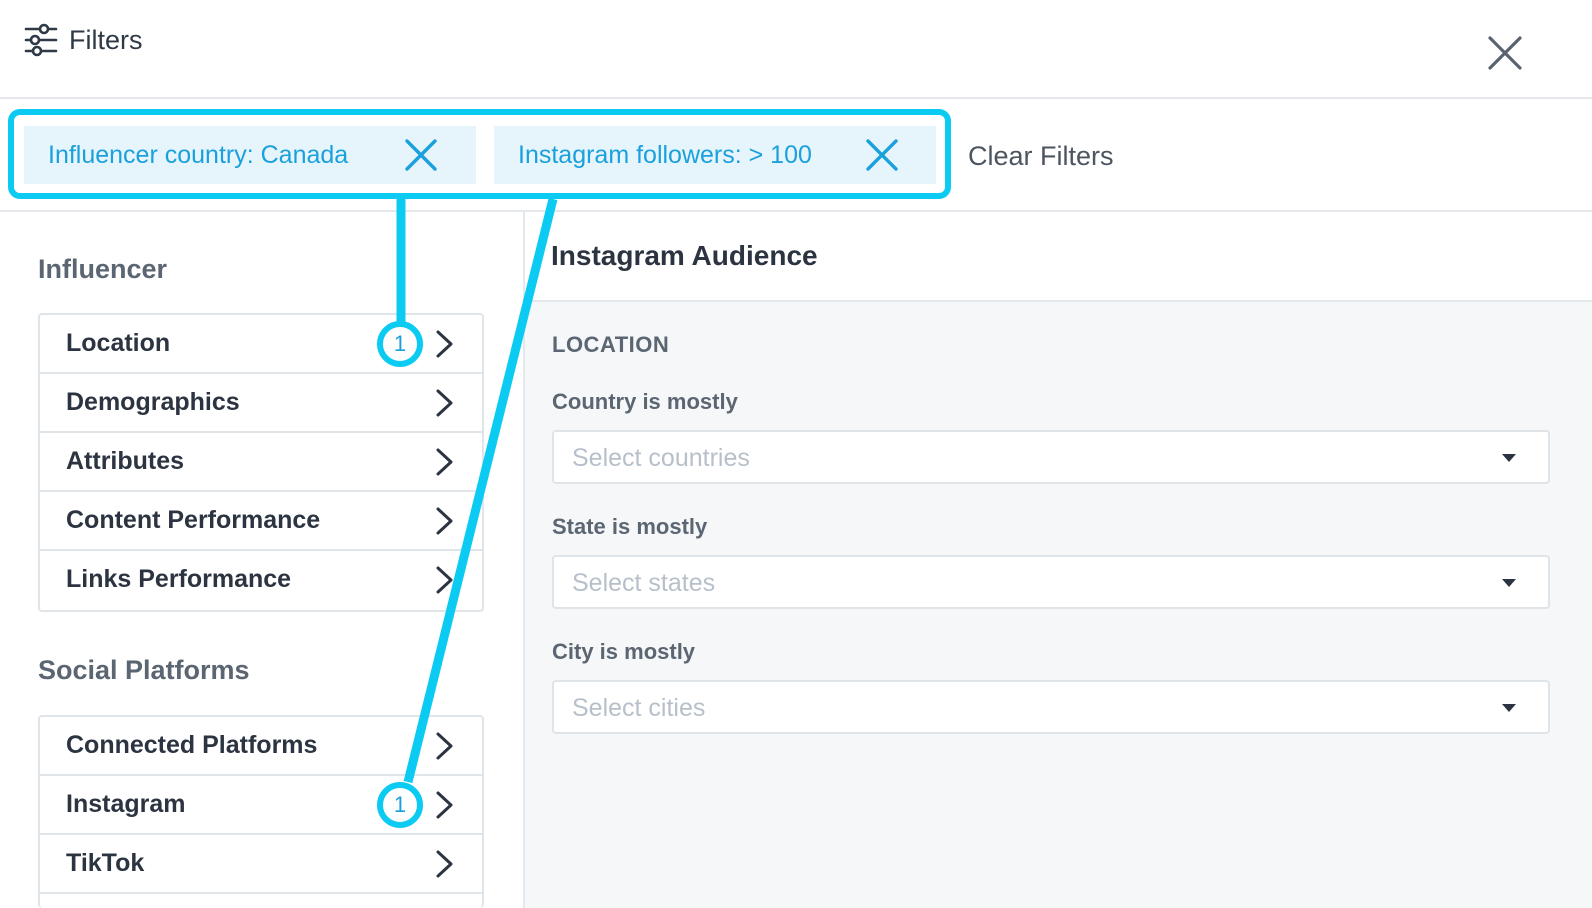 The image size is (1592, 908). What do you see at coordinates (103, 269) in the screenshot?
I see `influencer-section-title: Influencer` at bounding box center [103, 269].